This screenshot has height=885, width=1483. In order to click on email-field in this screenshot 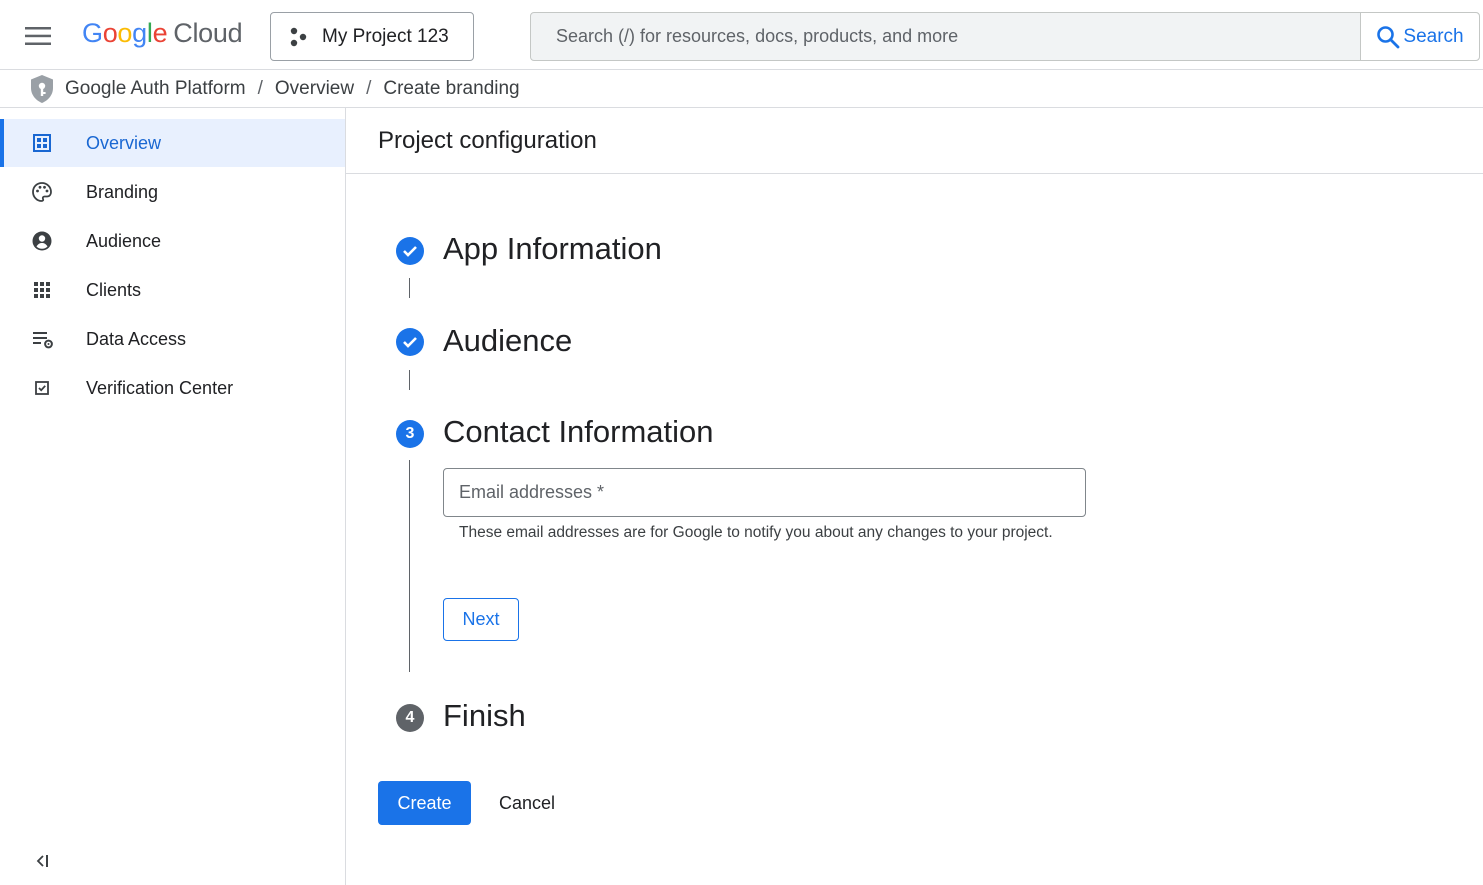, I will do `click(764, 492)`.